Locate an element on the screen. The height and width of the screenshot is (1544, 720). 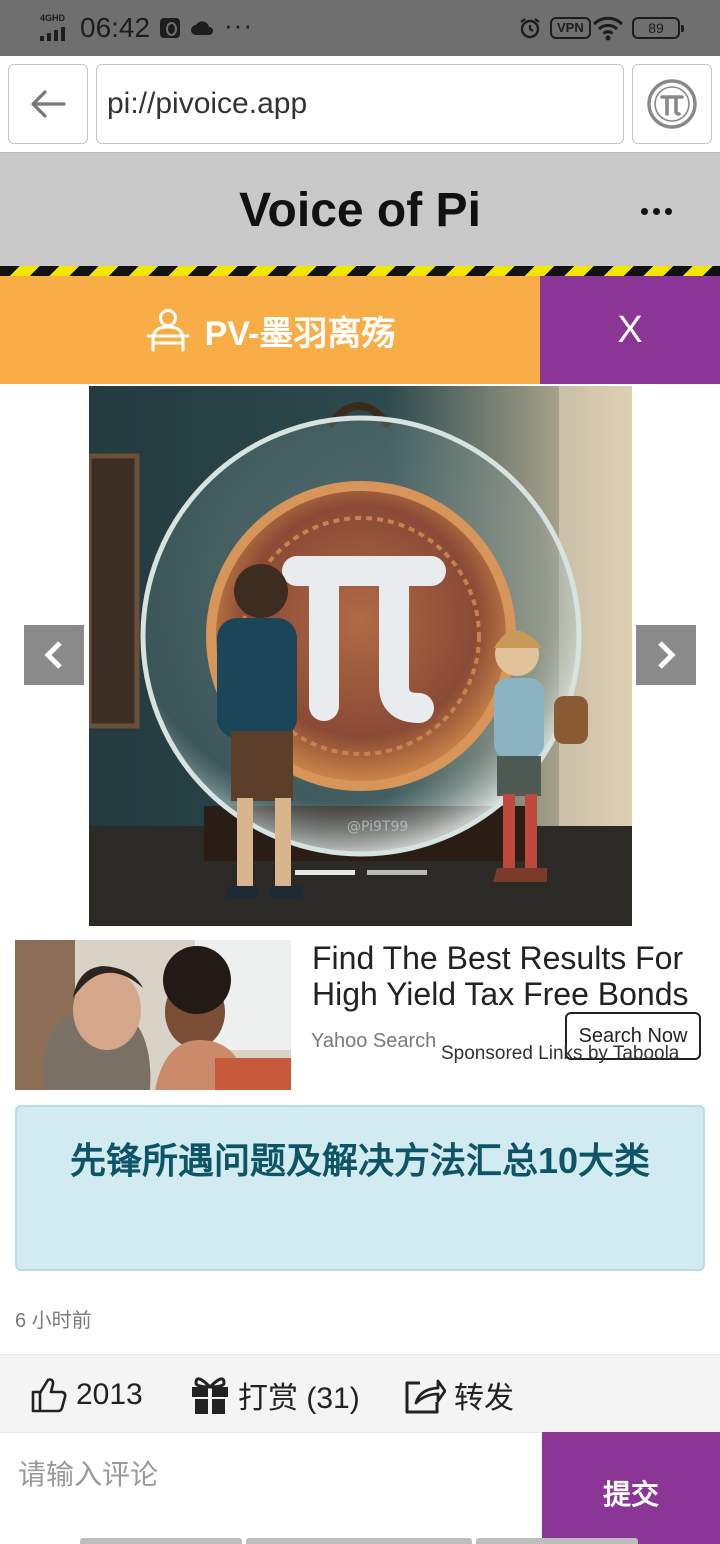
carousel-next-button is located at coordinates (666, 655).